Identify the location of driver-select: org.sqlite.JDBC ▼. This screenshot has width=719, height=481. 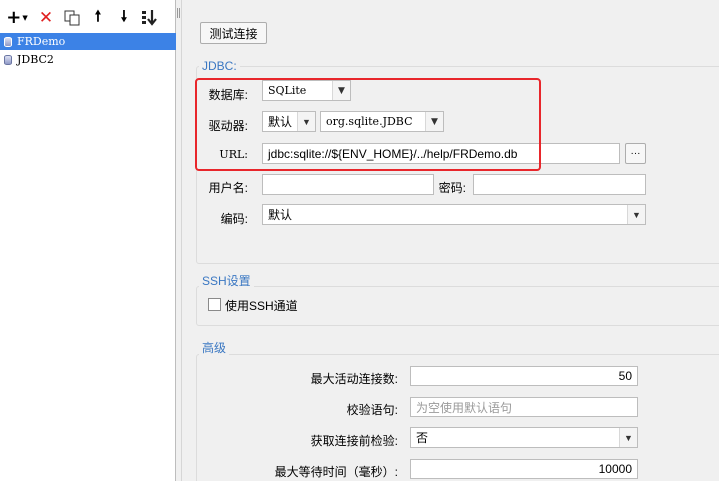
(382, 121).